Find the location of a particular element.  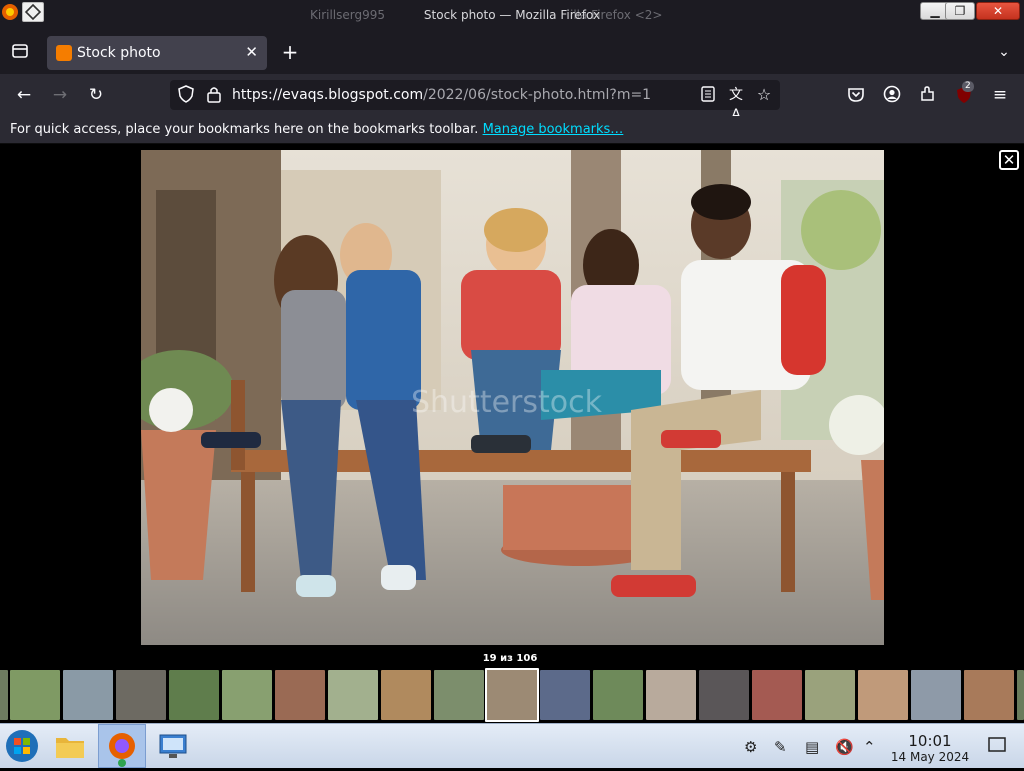

lightbox-close-button: ✕ is located at coordinates (1009, 160).